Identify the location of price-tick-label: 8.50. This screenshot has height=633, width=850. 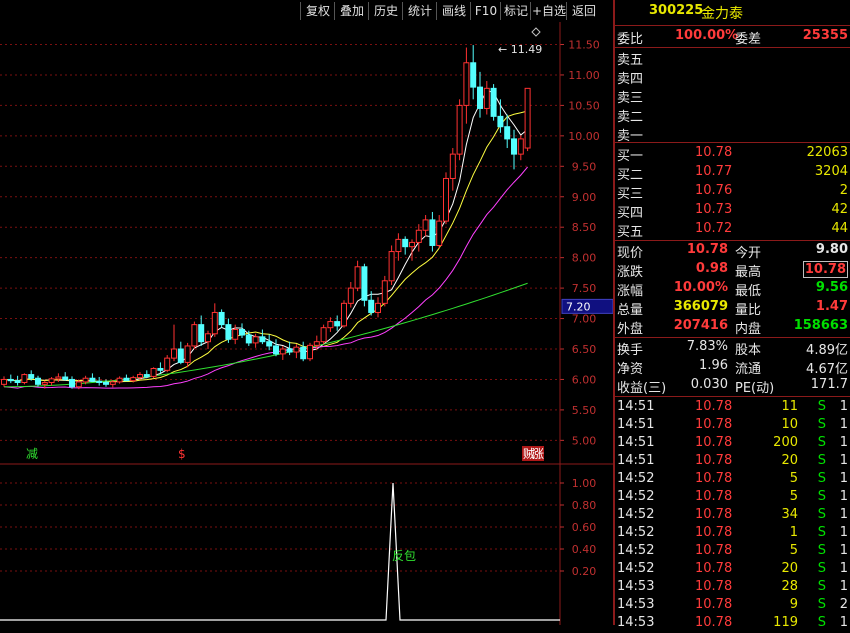
(584, 227).